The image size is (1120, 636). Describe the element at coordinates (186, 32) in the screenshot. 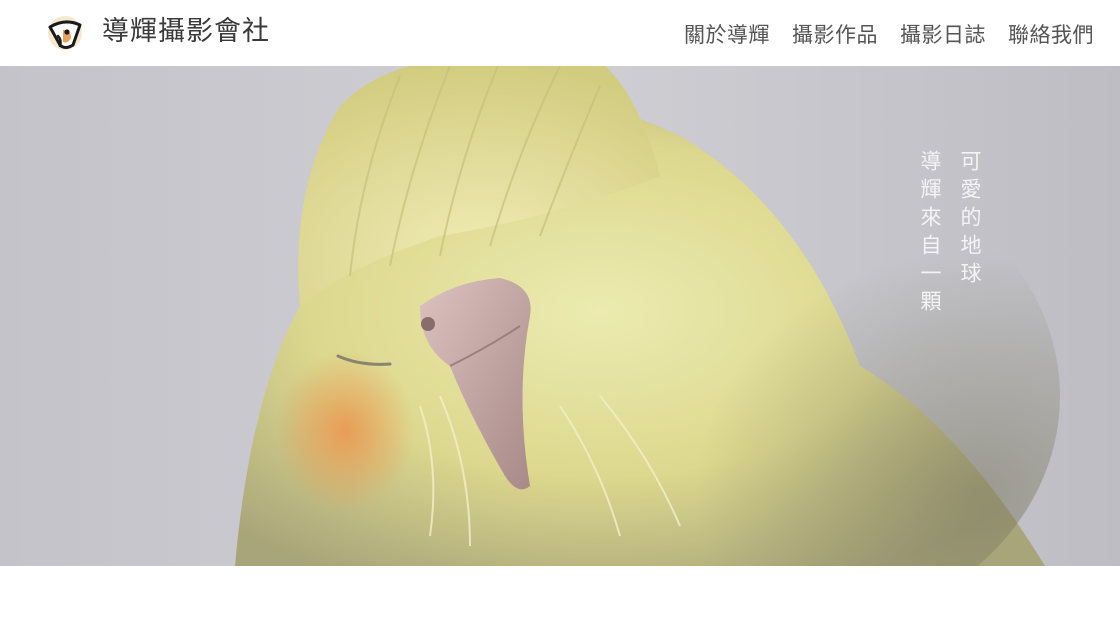

I see `site-title: 導輝攝影會社` at that location.